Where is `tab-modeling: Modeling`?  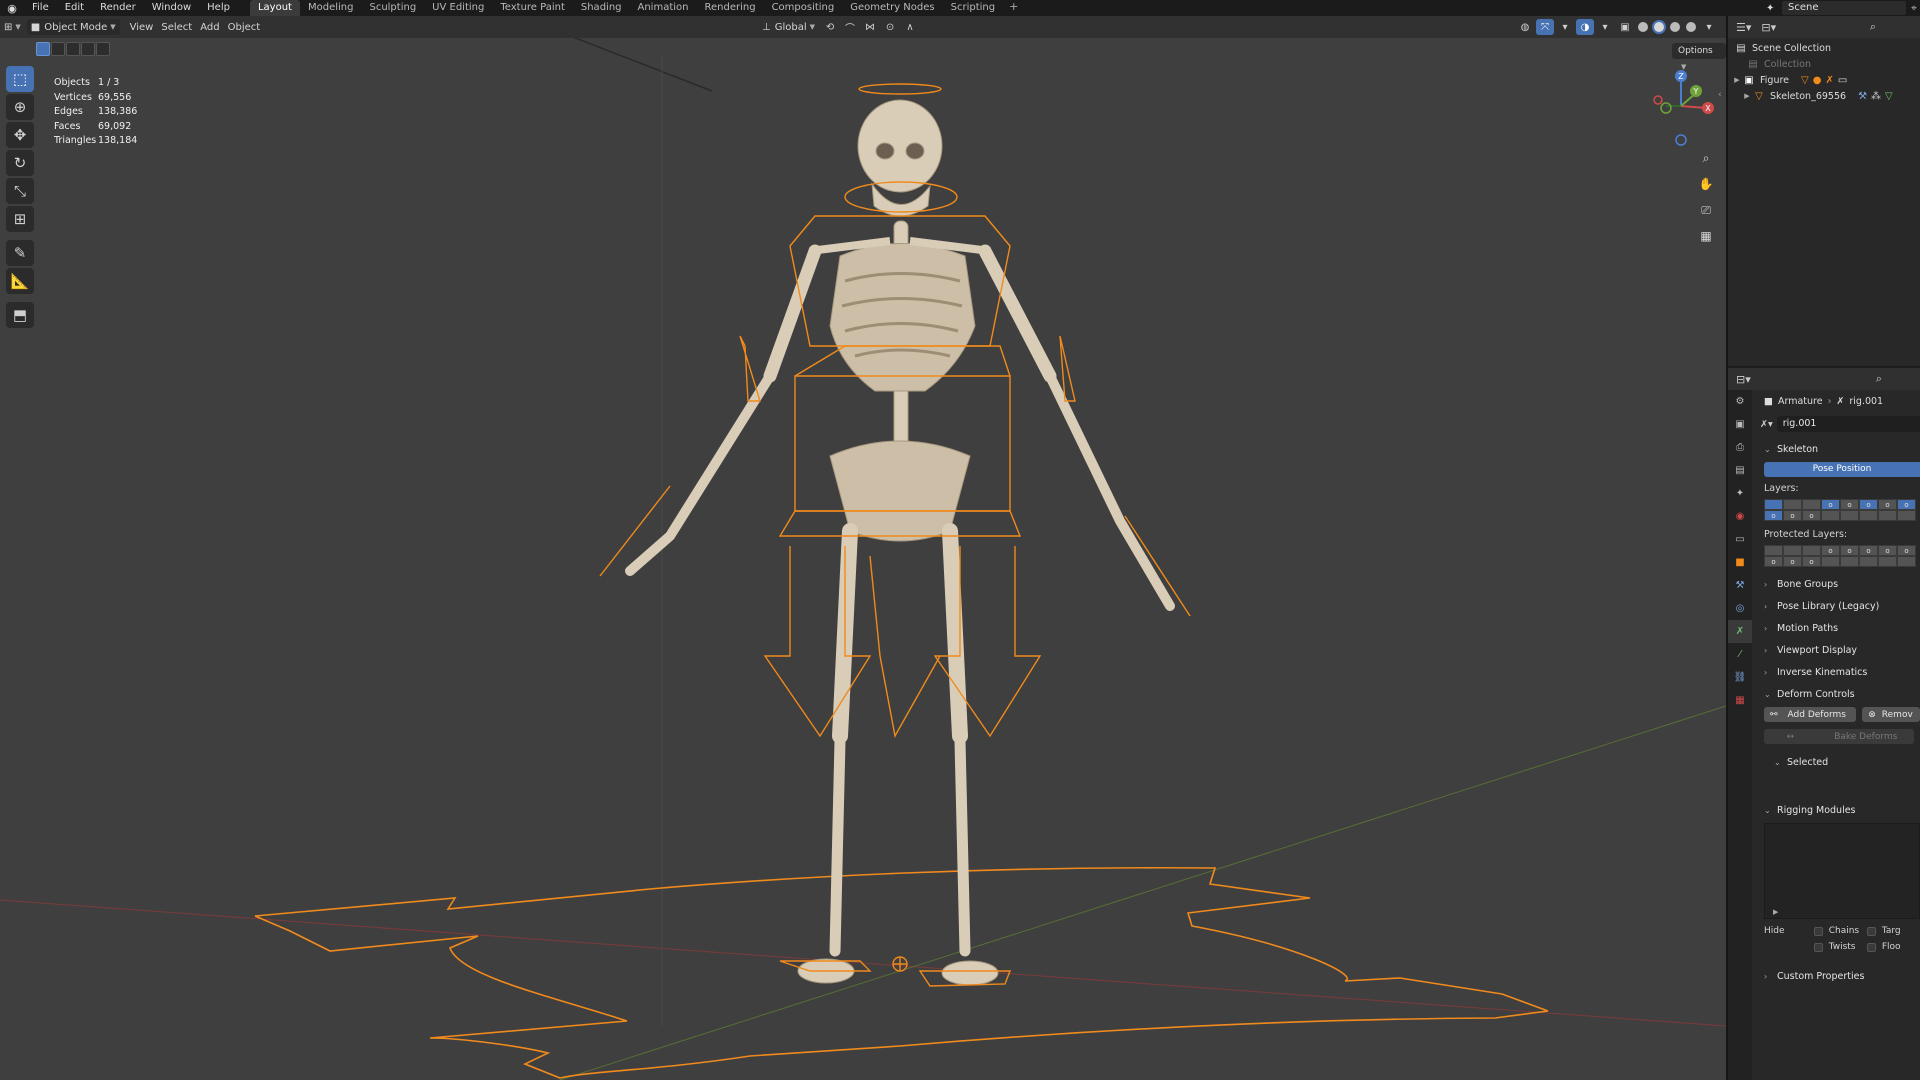
tab-modeling: Modeling is located at coordinates (331, 8).